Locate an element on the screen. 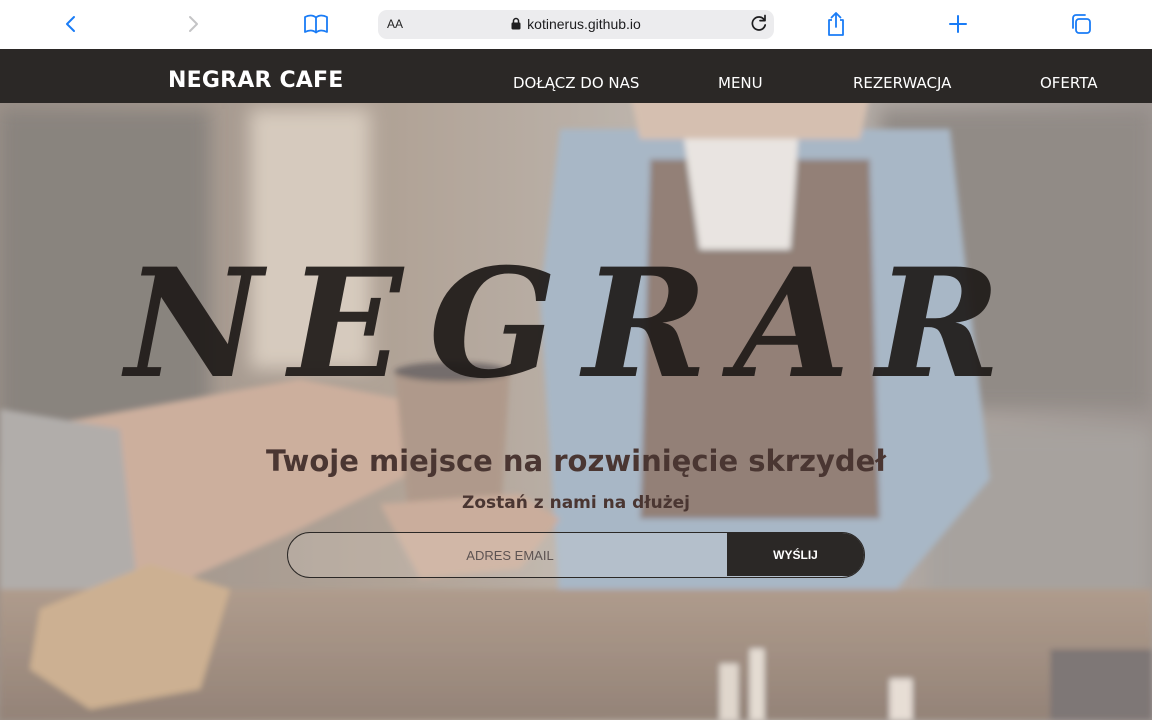  url-text: kotinerus.github.io is located at coordinates (584, 24).